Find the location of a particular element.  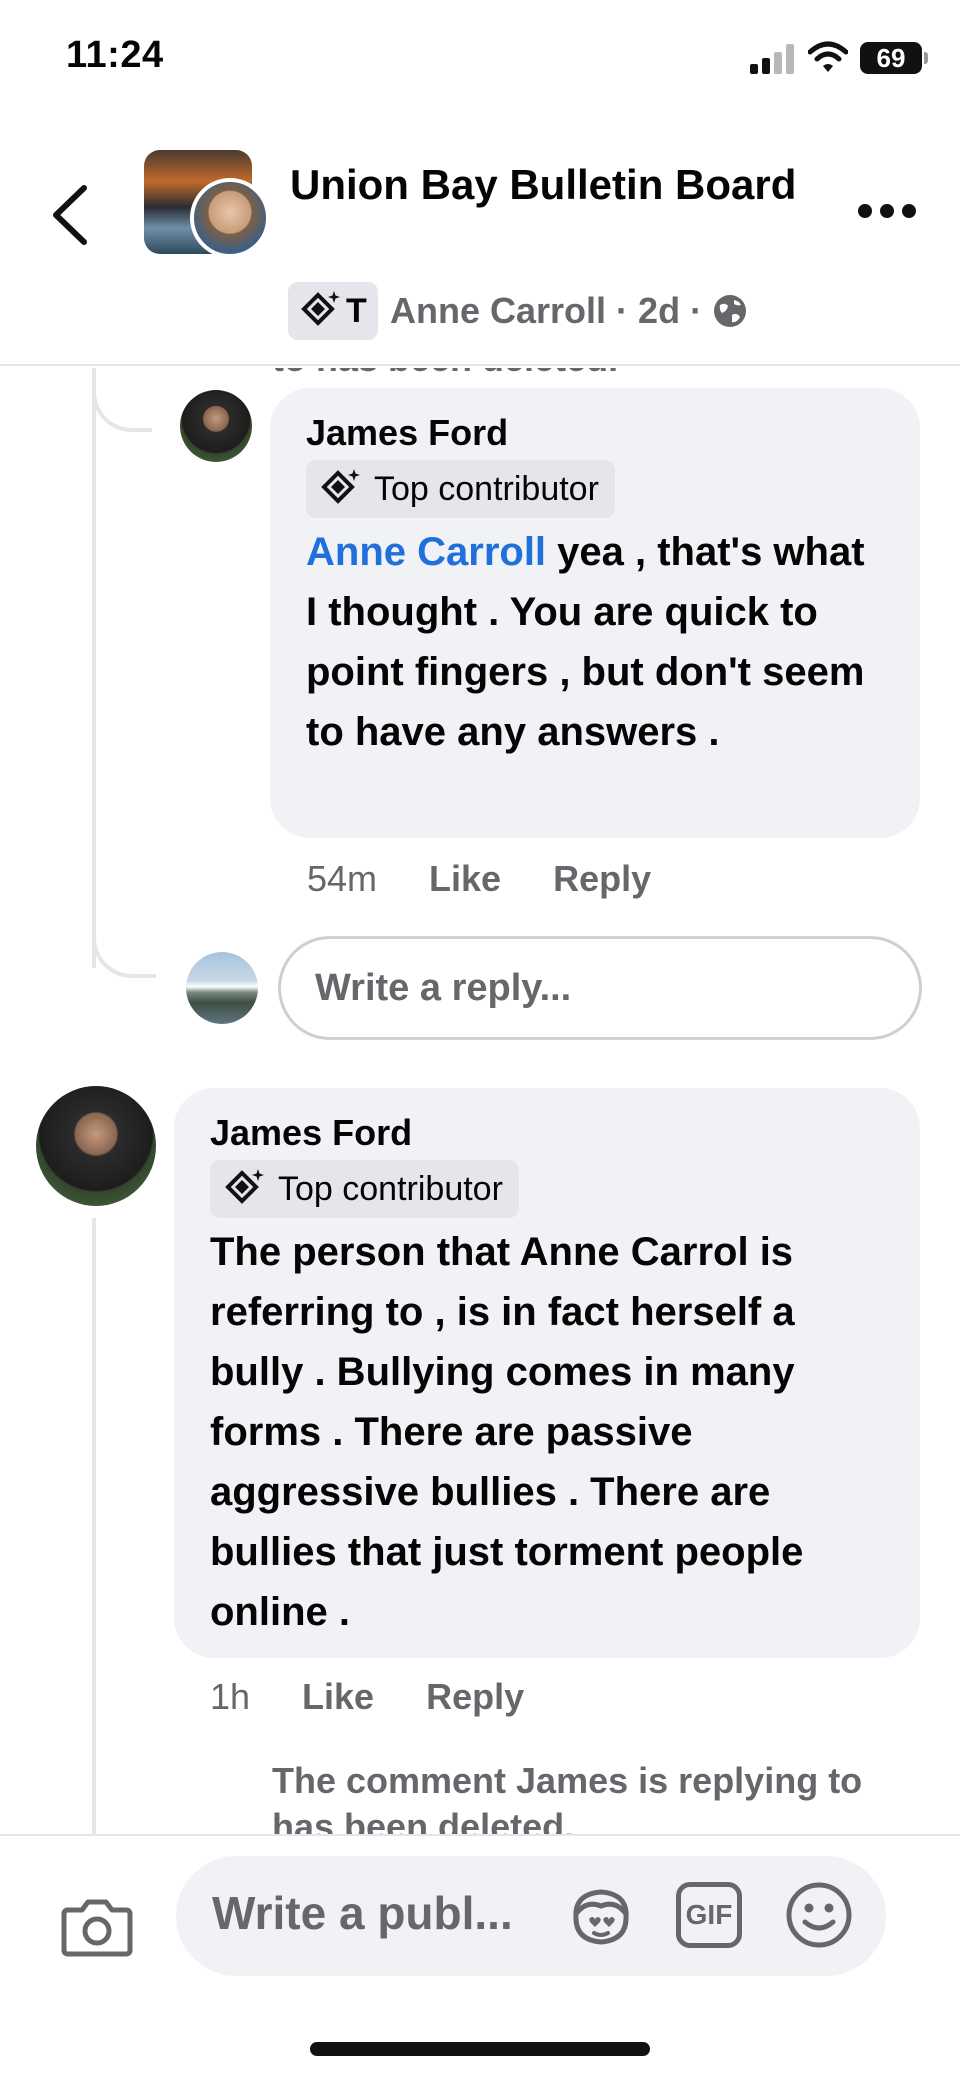

post-age: 2d is located at coordinates (659, 310).